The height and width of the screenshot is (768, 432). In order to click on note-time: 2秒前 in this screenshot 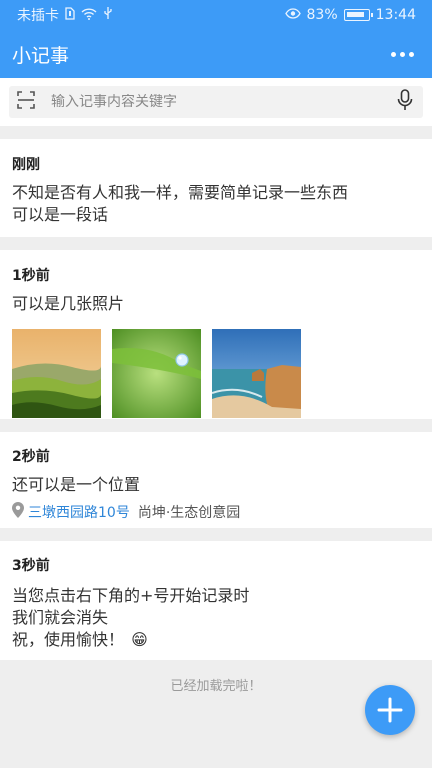, I will do `click(31, 457)`.